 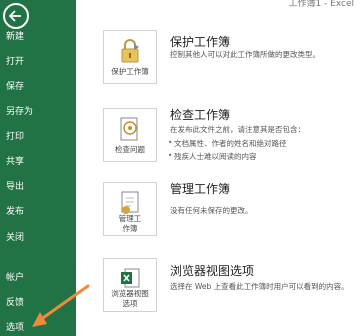 What do you see at coordinates (61, 305) in the screenshot?
I see `annotation-arrow-icon` at bounding box center [61, 305].